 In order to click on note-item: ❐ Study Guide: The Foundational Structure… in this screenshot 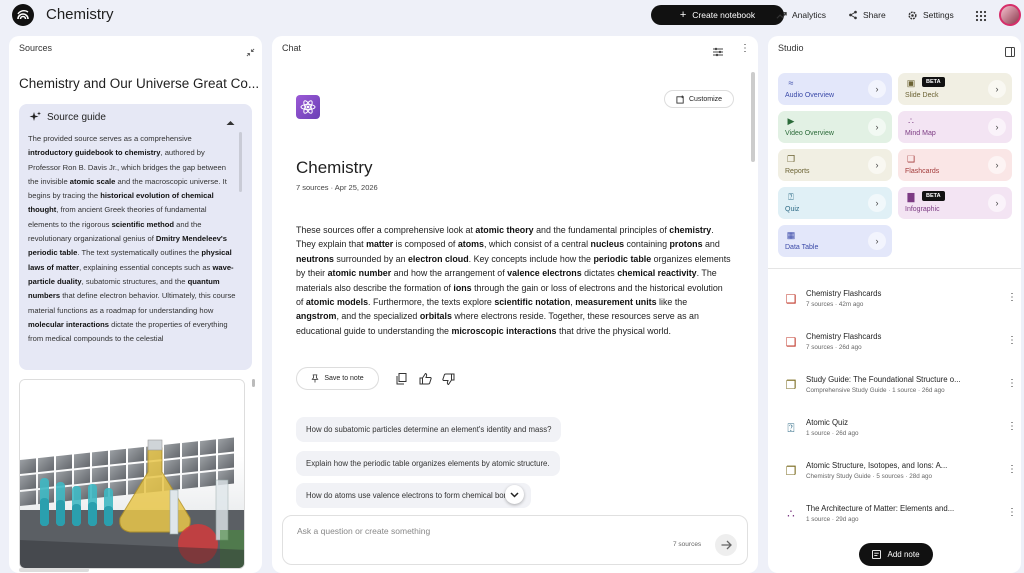, I will do `click(899, 388)`.